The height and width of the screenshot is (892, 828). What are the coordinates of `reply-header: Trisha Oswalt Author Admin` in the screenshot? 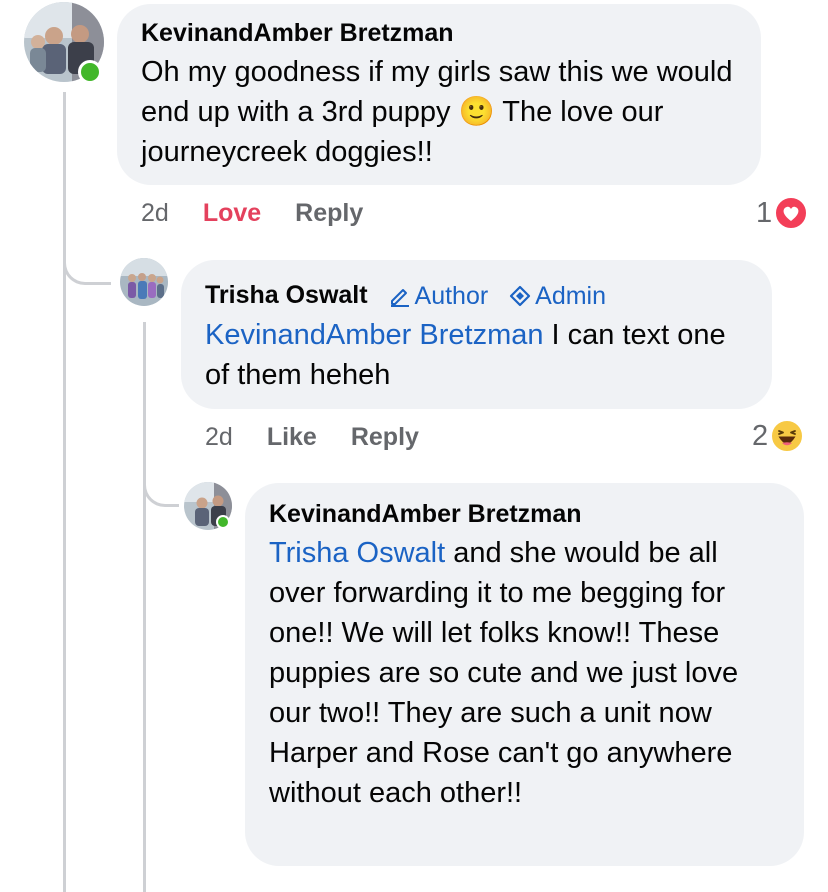 It's located at (476, 295).